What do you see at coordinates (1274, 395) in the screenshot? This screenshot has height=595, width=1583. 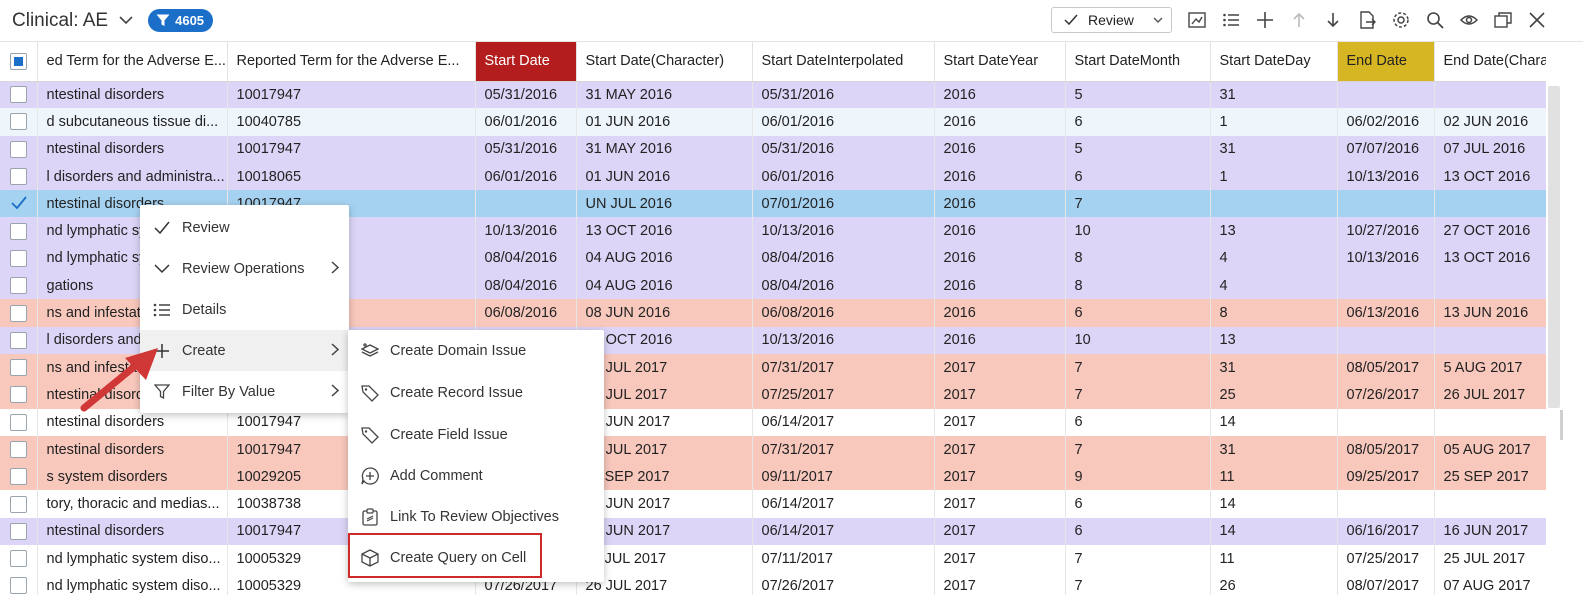 I see `table-cell: 25` at bounding box center [1274, 395].